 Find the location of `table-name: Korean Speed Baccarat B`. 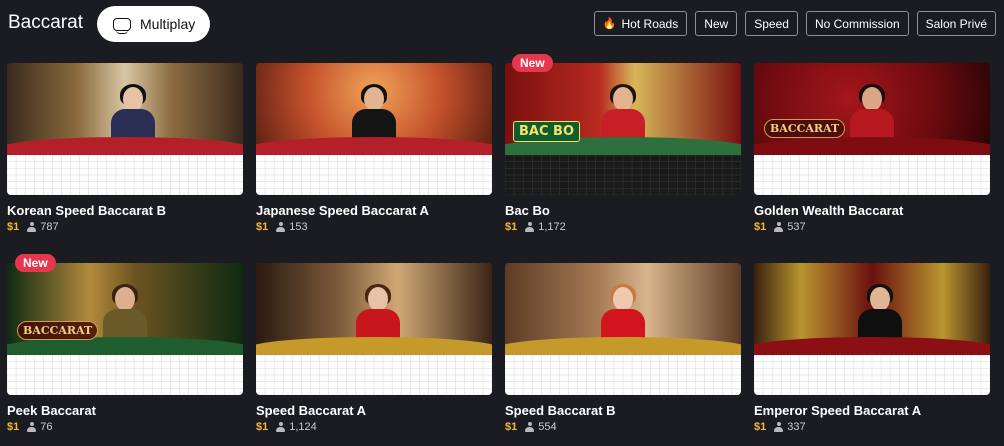

table-name: Korean Speed Baccarat B is located at coordinates (86, 210).